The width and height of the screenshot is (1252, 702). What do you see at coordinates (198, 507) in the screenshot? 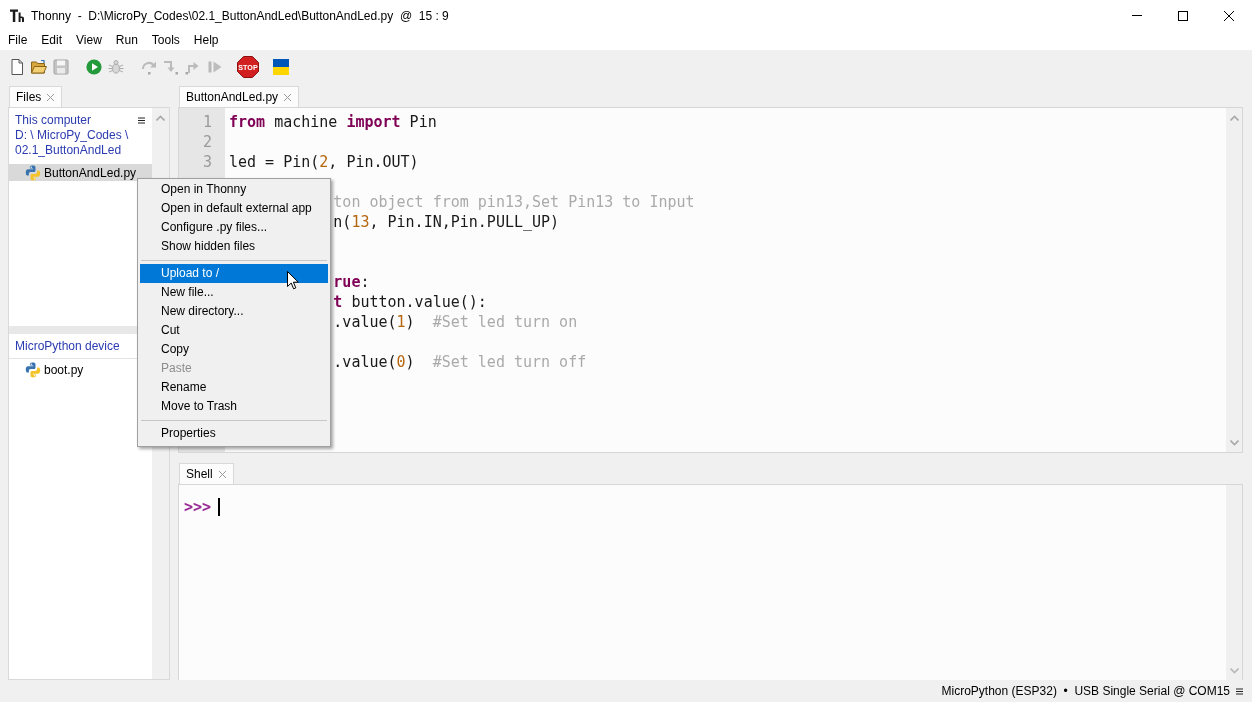
I see `shell-prompt: >>>` at bounding box center [198, 507].